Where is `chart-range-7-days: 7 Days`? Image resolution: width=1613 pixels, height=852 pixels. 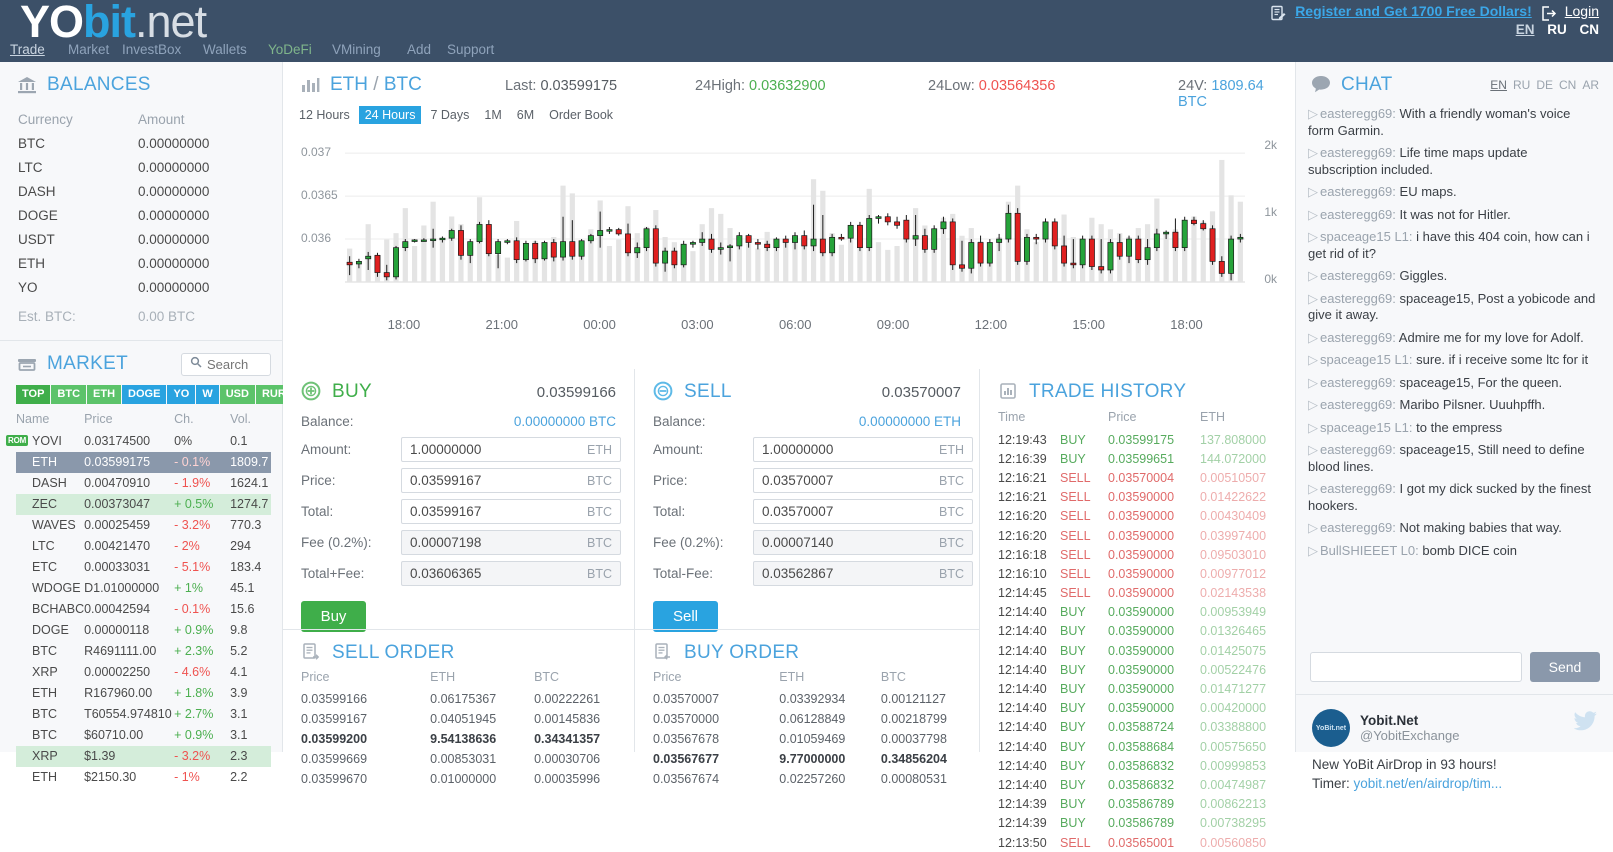
chart-range-7-days: 7 Days is located at coordinates (449, 115).